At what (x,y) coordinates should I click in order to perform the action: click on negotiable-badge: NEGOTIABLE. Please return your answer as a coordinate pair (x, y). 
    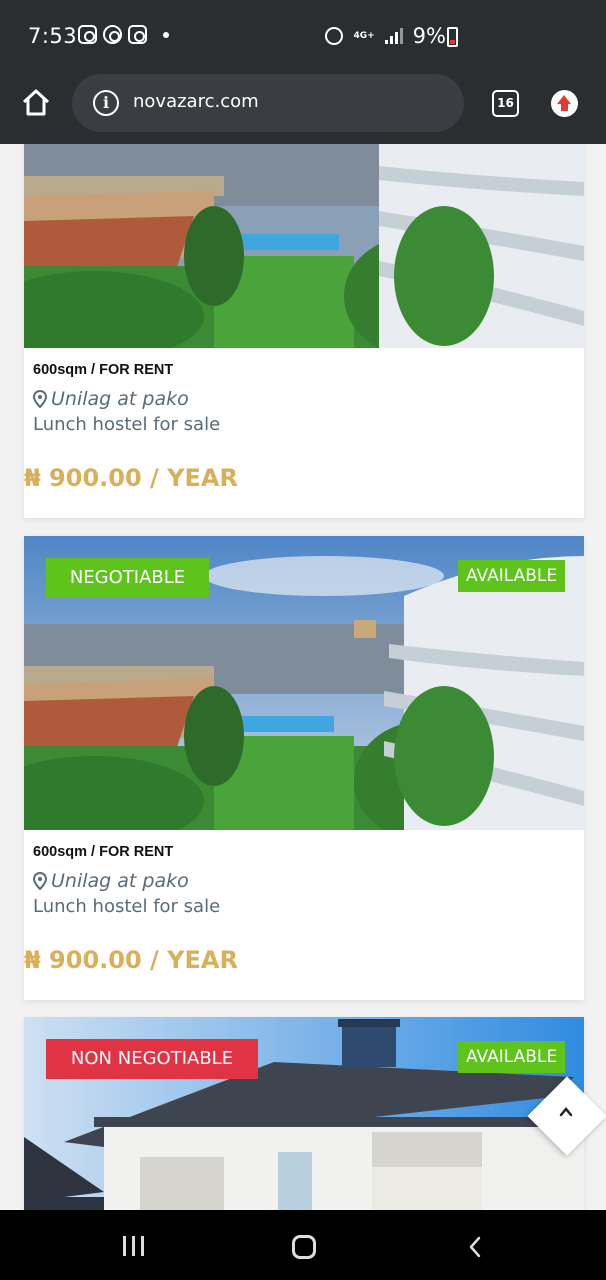
    Looking at the image, I should click on (127, 578).